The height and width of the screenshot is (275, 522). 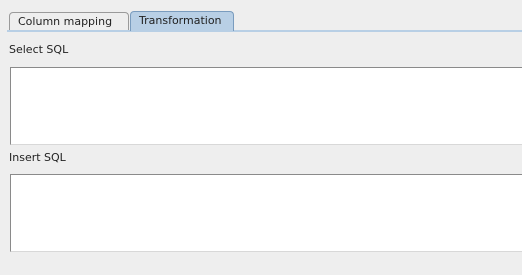 What do you see at coordinates (37, 157) in the screenshot?
I see `insert-sql-label: Insert SQL` at bounding box center [37, 157].